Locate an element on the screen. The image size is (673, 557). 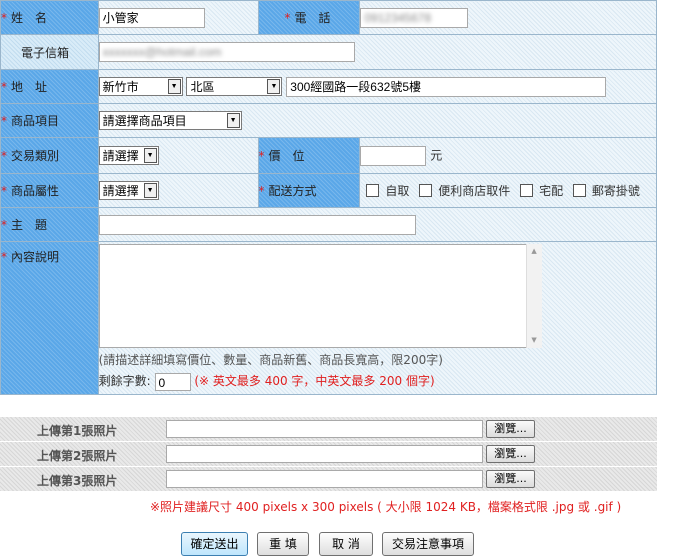
description-hint: (請描述詳細填寫價位、數量、商品新舊、商品長寬高，限200字) is located at coordinates (270, 360).